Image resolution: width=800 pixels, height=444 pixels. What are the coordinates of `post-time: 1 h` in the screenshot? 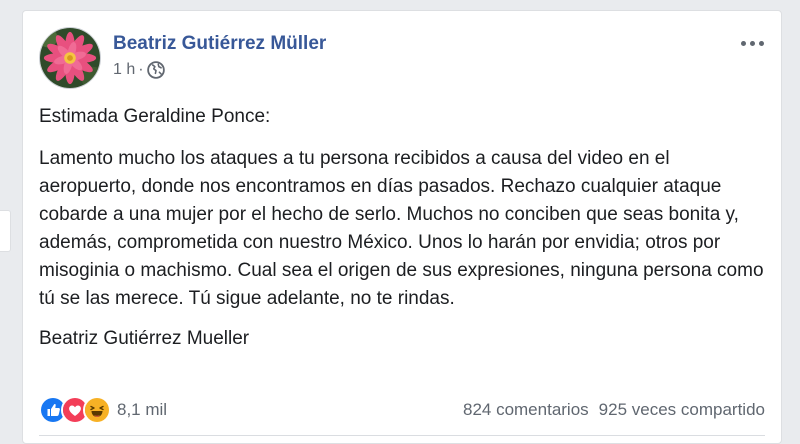 It's located at (124, 70).